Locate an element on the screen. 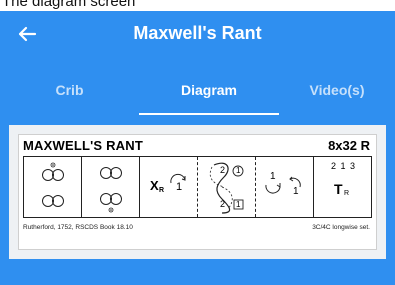 The height and width of the screenshot is (285, 395). tab-diagram: Diagram is located at coordinates (209, 92).